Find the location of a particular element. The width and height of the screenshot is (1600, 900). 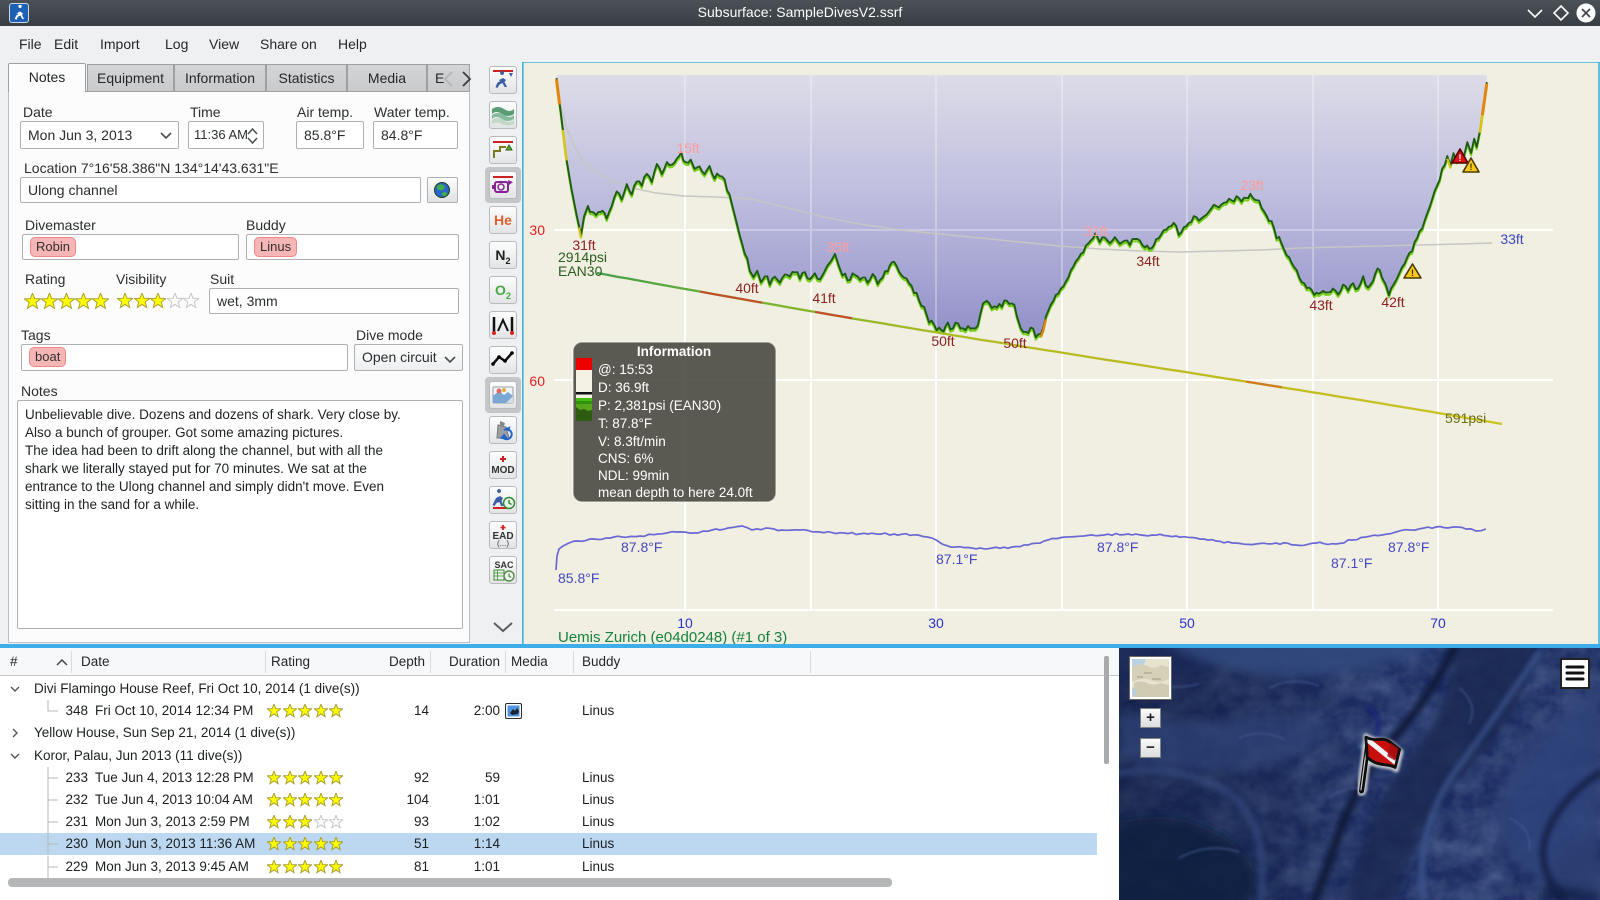

svg-text: 591psi is located at coordinates (1465, 418).